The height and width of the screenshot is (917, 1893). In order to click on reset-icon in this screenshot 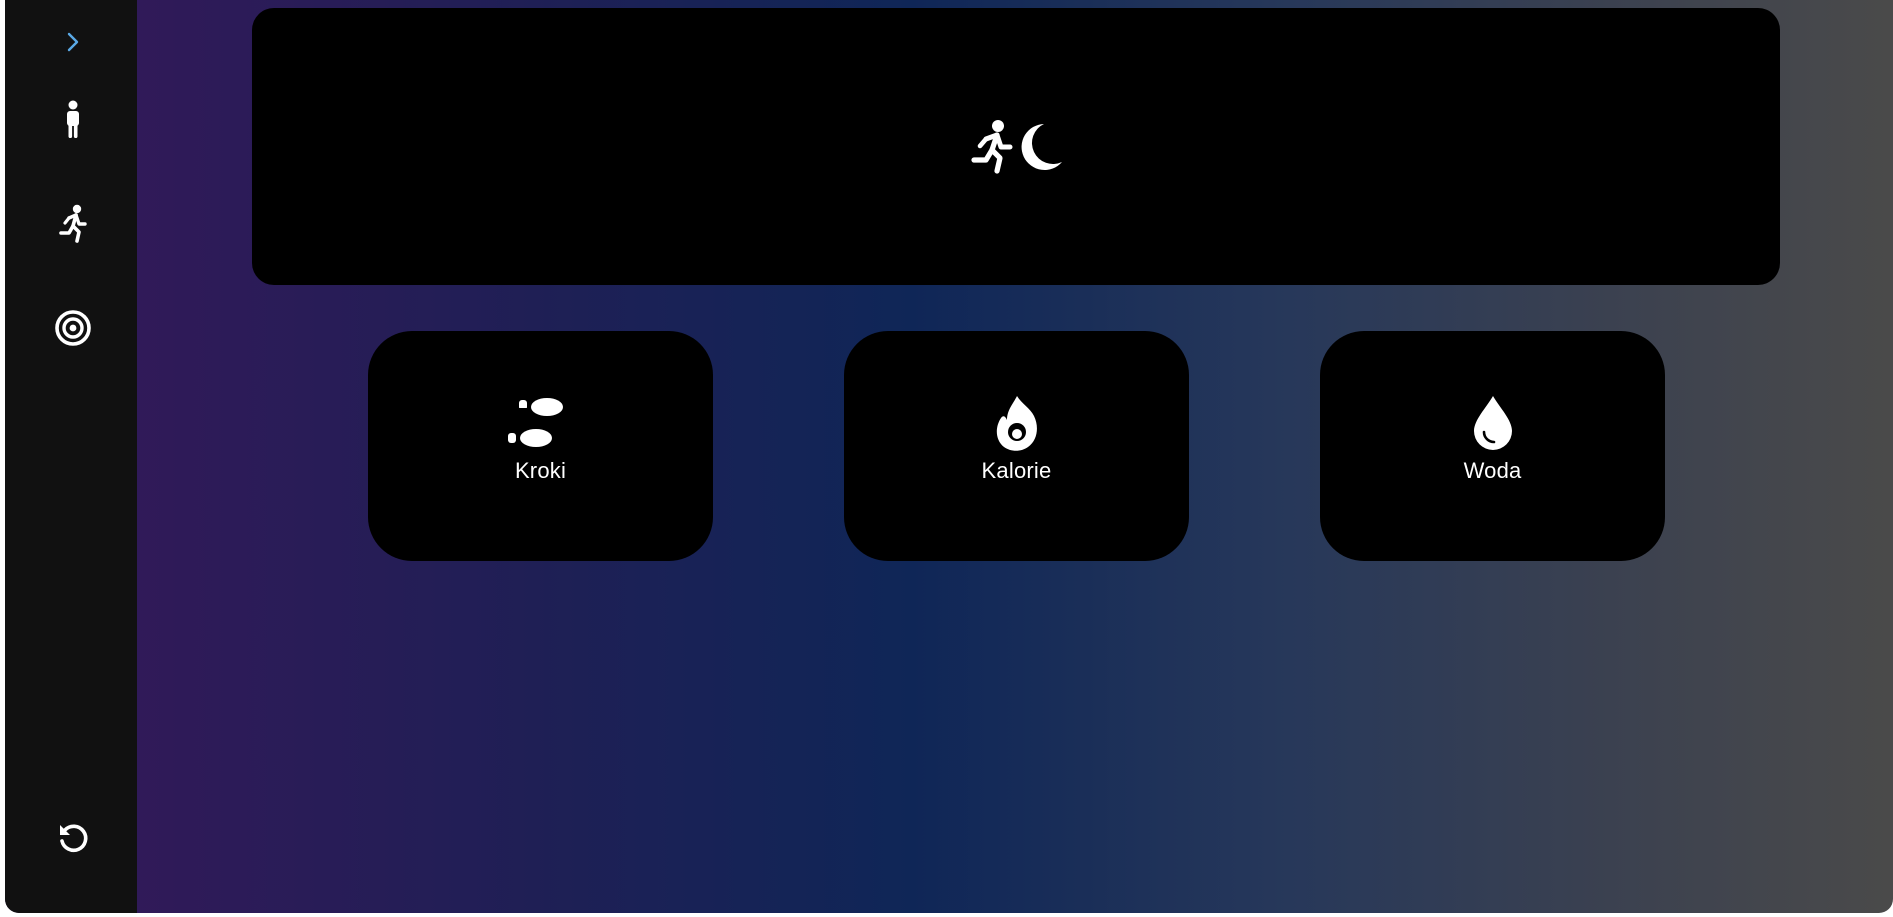, I will do `click(74, 838)`.